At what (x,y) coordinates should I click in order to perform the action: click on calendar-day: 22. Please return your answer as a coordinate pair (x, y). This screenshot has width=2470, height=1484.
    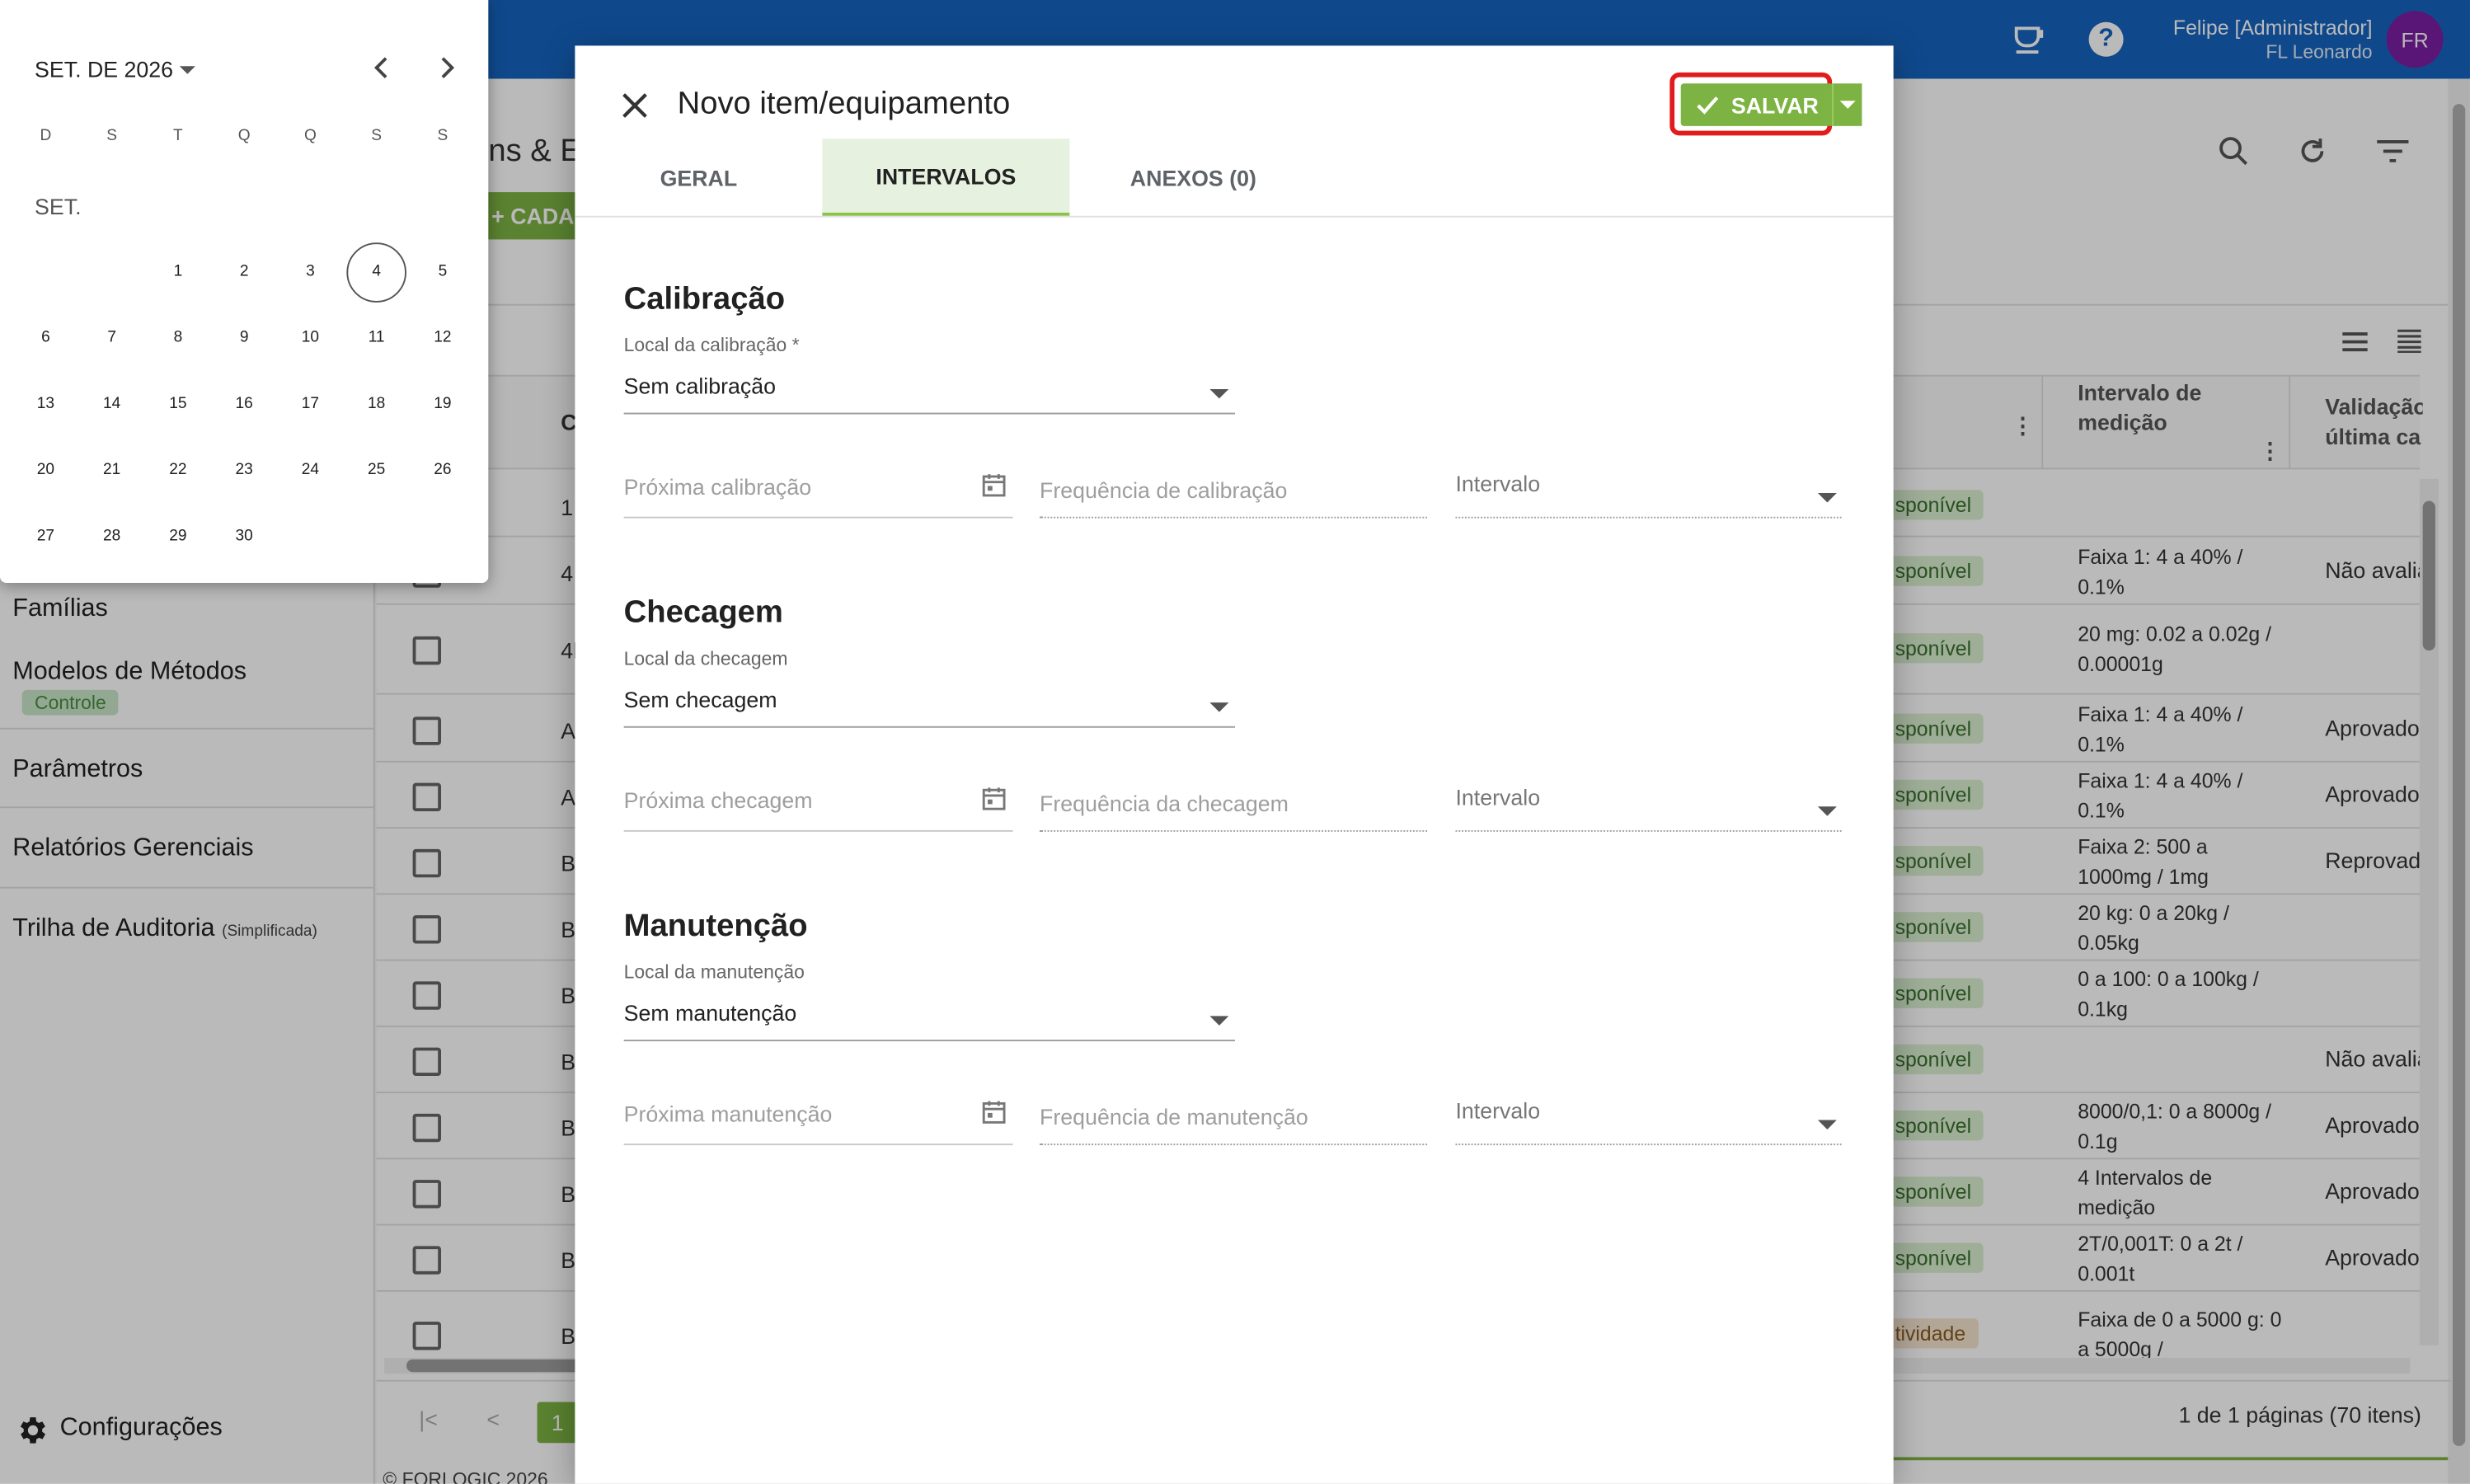
    Looking at the image, I should click on (177, 472).